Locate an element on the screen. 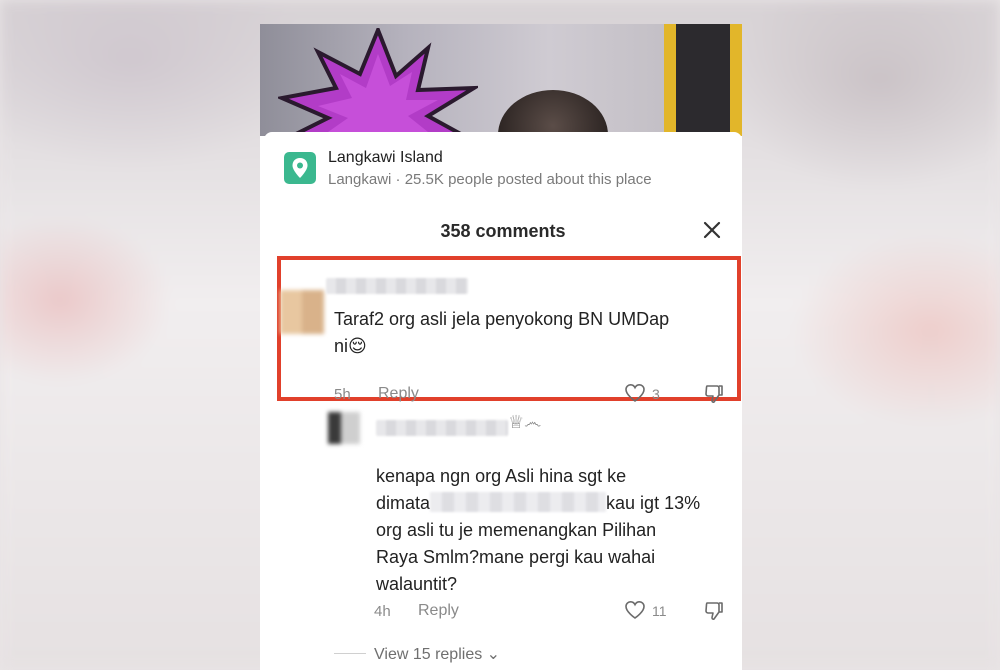 The image size is (1000, 670). close-button is located at coordinates (712, 230).